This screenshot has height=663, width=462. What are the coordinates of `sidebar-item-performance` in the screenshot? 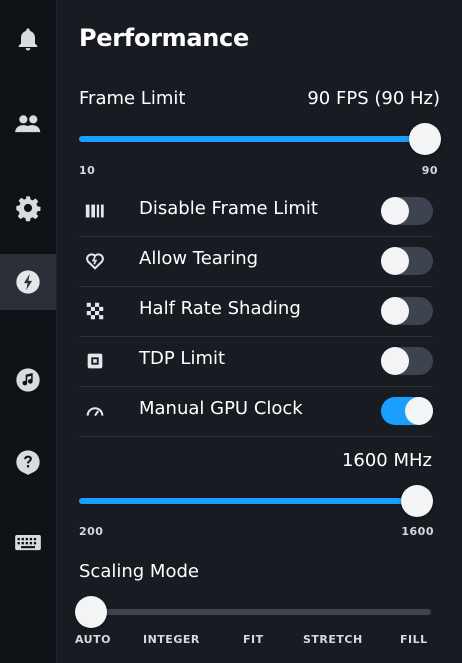 It's located at (28, 282).